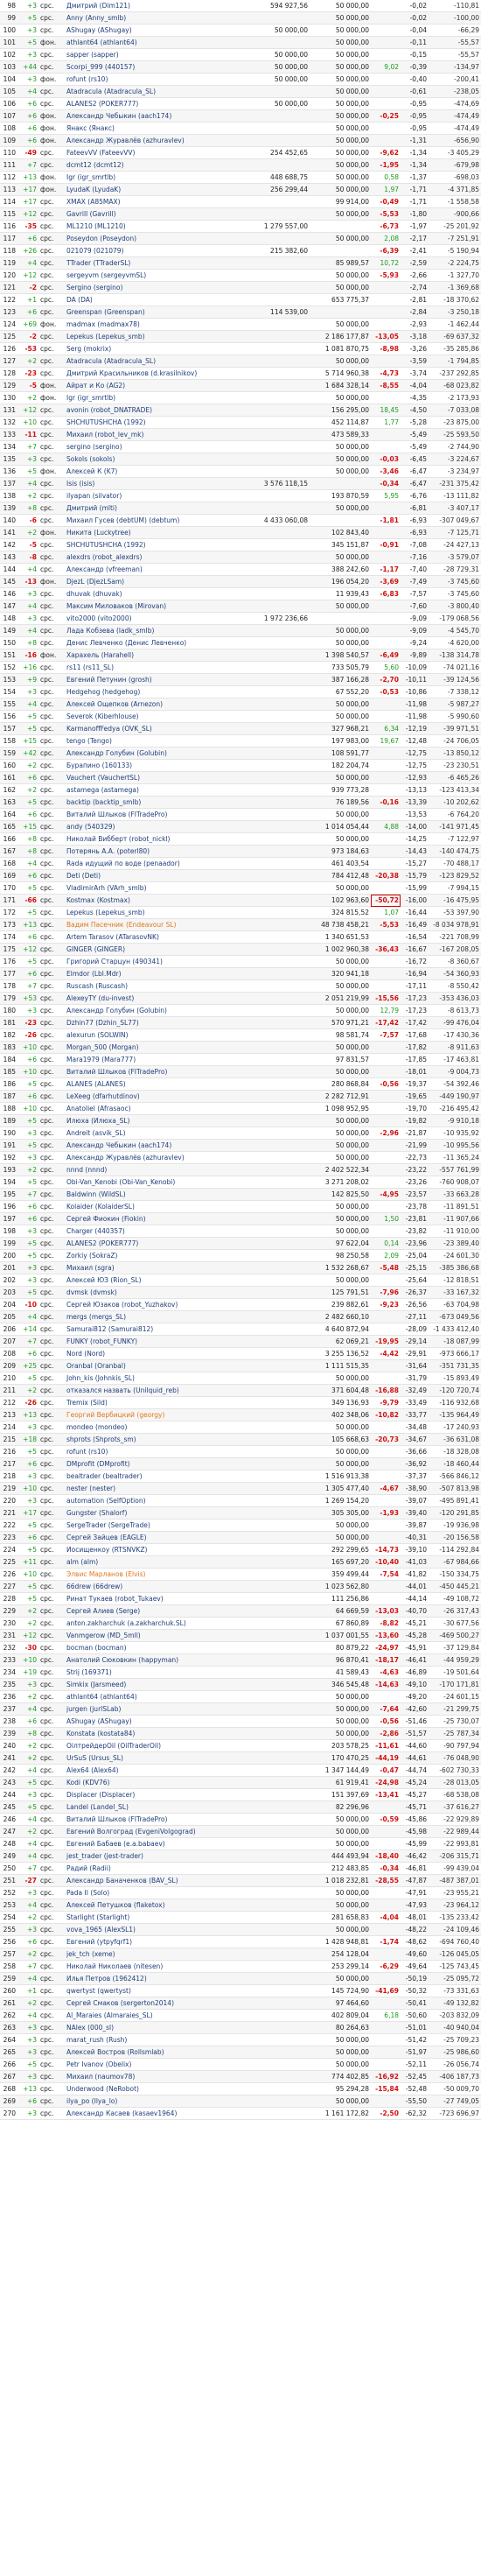 This screenshot has width=481, height=2576. I want to click on participant-link: bocman (bocman), so click(152, 1648).